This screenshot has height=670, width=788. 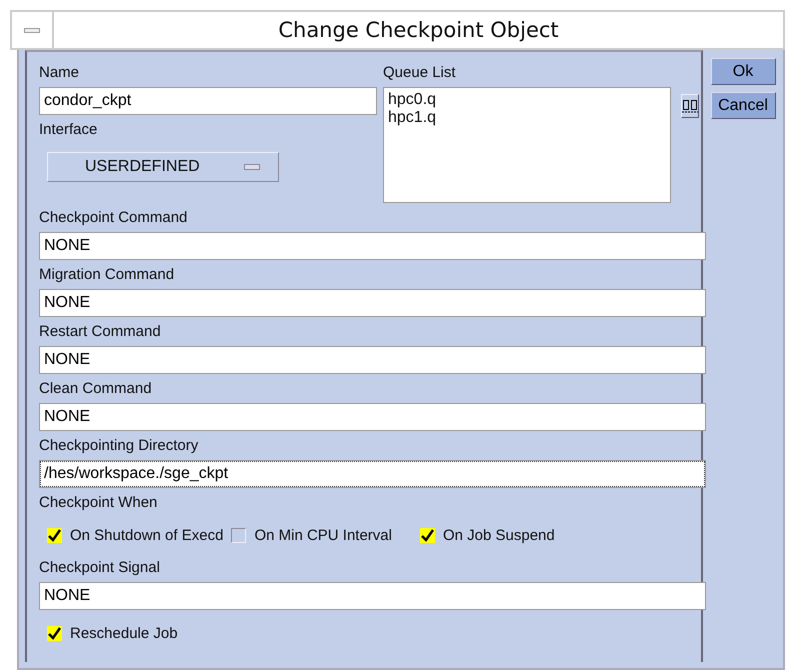 What do you see at coordinates (107, 275) in the screenshot?
I see `field-label: Migration Command` at bounding box center [107, 275].